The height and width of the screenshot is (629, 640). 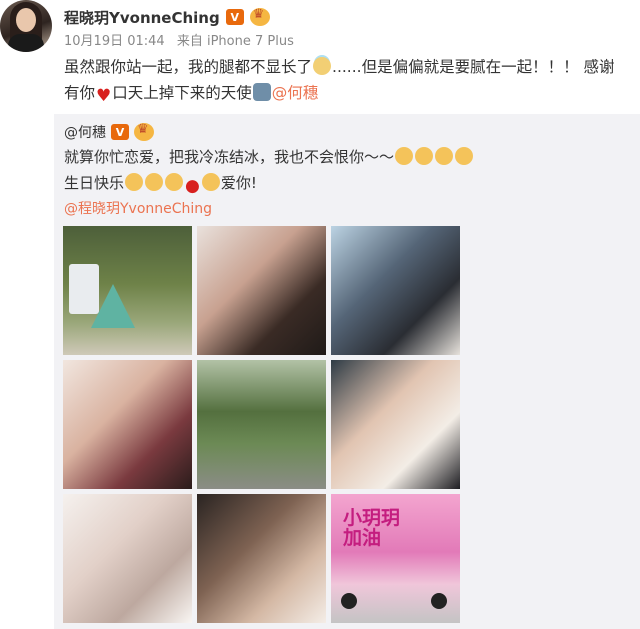 I want to click on post-meta: 10月19日 01:44 来自 iPhone 7 Plus, so click(x=183, y=39).